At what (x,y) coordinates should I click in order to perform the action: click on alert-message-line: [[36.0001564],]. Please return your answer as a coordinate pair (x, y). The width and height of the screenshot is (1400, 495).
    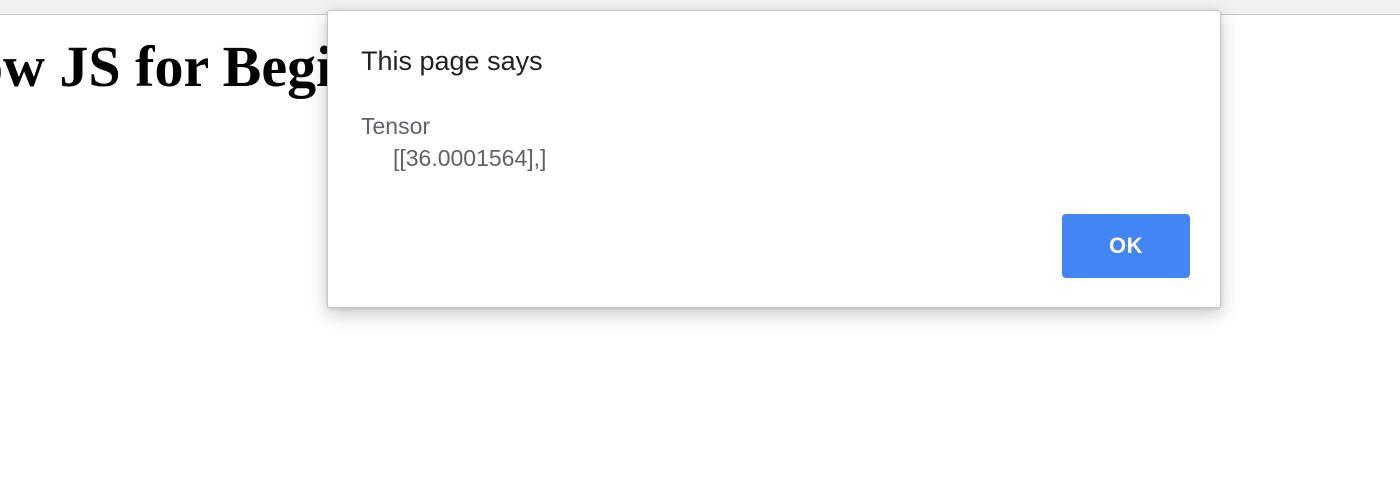
    Looking at the image, I should click on (454, 158).